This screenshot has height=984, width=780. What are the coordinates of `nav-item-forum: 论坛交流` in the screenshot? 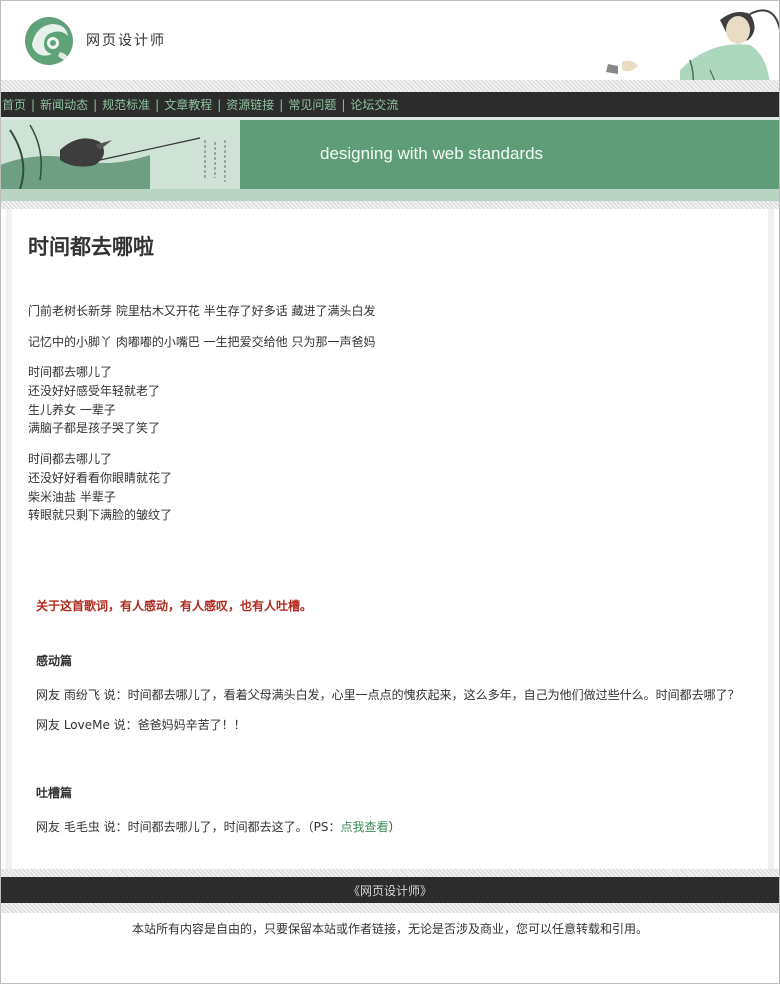 It's located at (374, 104).